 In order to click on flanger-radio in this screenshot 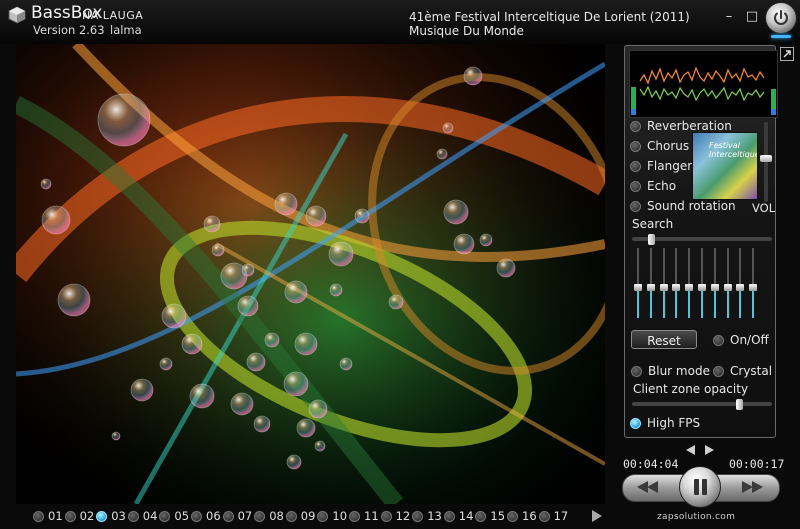, I will do `click(635, 166)`.